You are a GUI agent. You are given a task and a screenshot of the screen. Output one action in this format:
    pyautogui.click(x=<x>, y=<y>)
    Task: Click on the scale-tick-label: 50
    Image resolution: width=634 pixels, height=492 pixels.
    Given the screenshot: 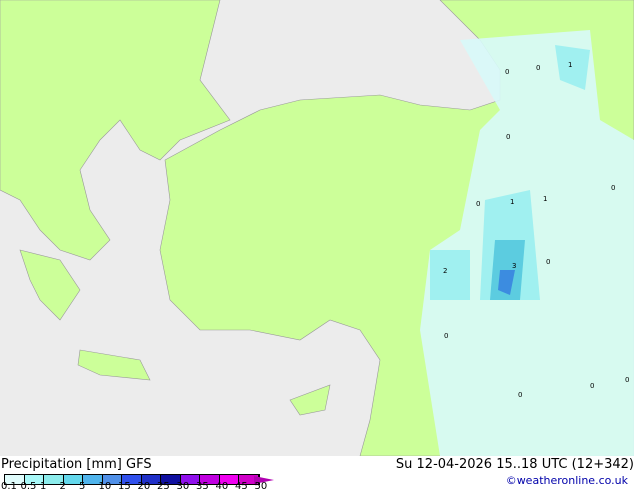 What is the action you would take?
    pyautogui.click(x=261, y=486)
    